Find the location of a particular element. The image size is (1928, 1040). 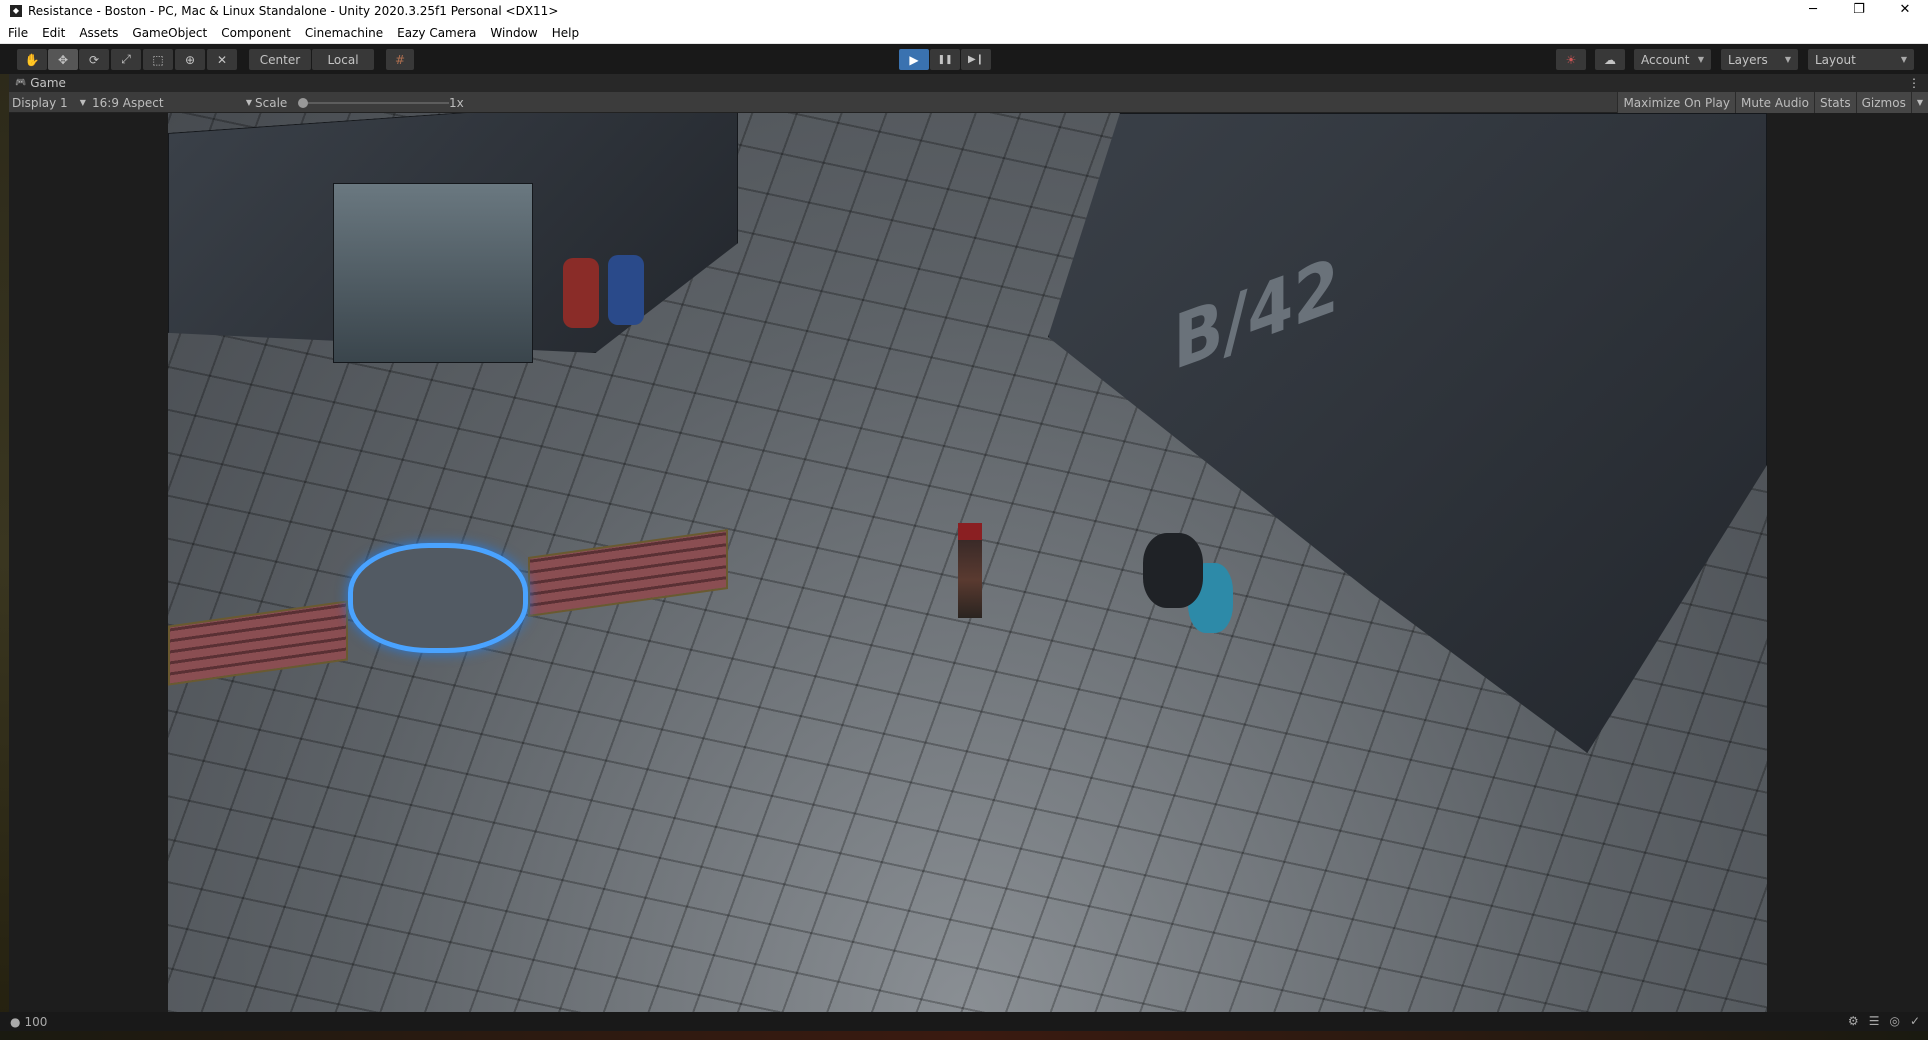

pause-icon: ❚❚ is located at coordinates (945, 59).